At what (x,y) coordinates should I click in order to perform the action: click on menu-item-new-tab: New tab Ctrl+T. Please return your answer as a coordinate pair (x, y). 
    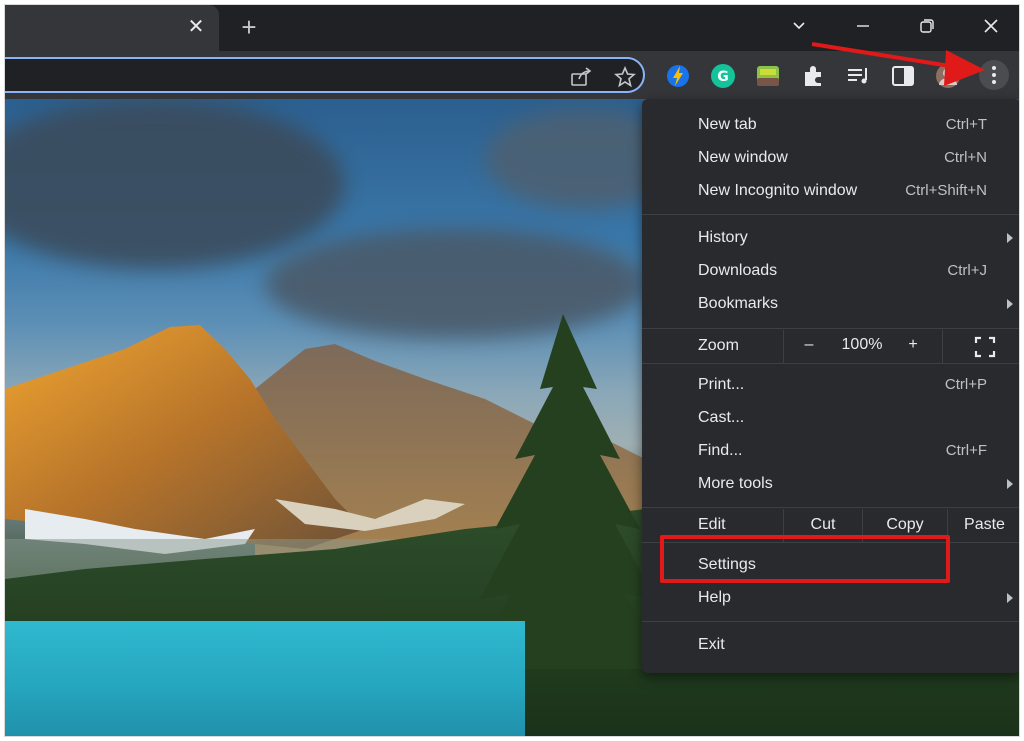
    Looking at the image, I should click on (830, 125).